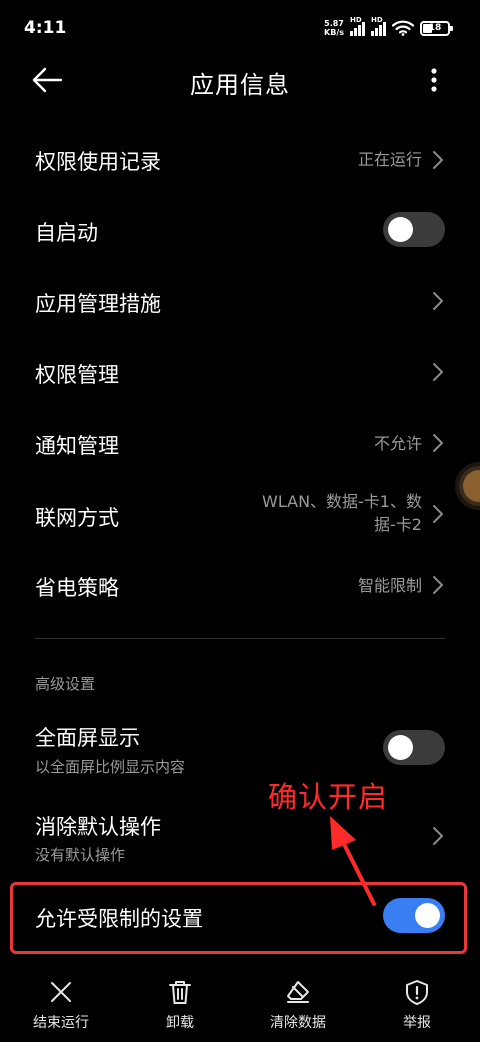 The height and width of the screenshot is (1042, 480). I want to click on row-value: WLAN、数据-卡1、数 据-卡2, so click(342, 513).